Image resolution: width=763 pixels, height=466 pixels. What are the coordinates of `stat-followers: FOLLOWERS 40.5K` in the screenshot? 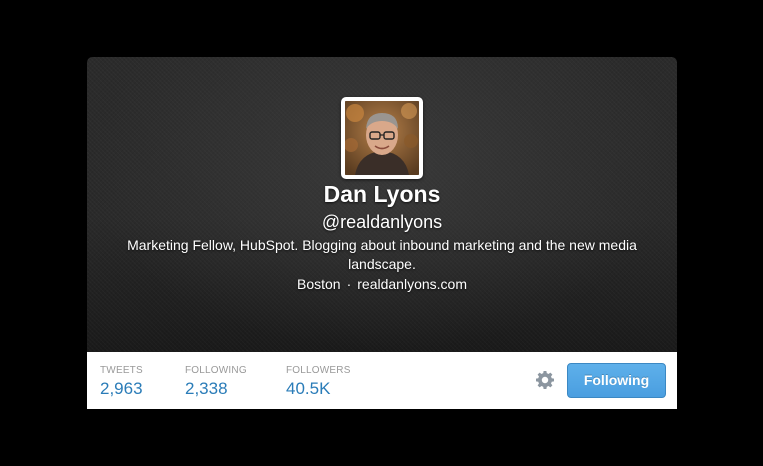 It's located at (318, 382).